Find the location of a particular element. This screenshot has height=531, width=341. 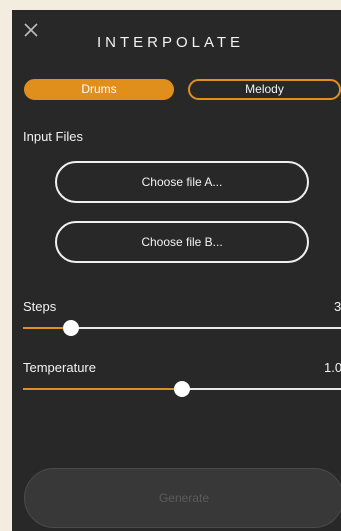

steps-slider-thumb is located at coordinates (71, 328).